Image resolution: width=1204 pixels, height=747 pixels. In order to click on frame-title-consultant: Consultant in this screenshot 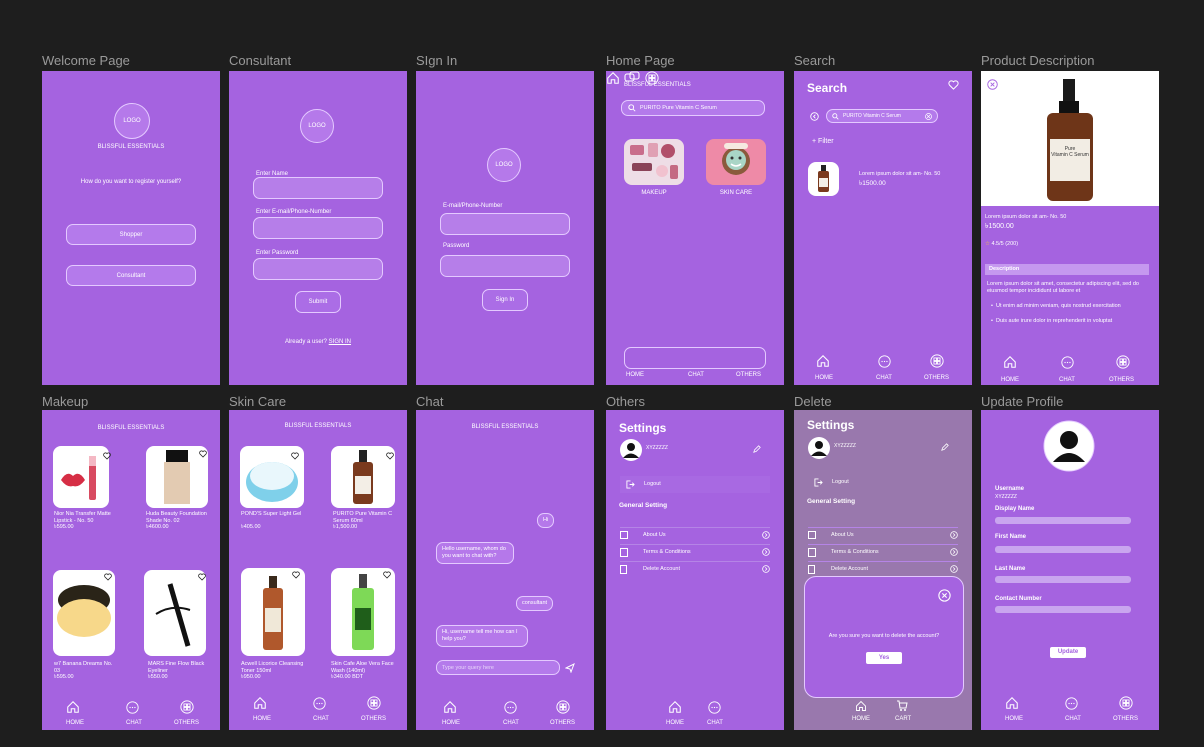, I will do `click(260, 60)`.